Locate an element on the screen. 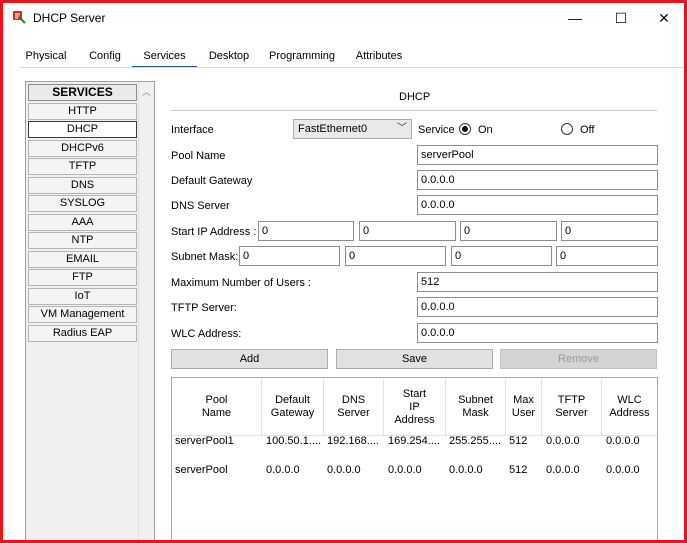 The width and height of the screenshot is (687, 543). column-header-start-ip-address: Start IP Address is located at coordinates (415, 407).